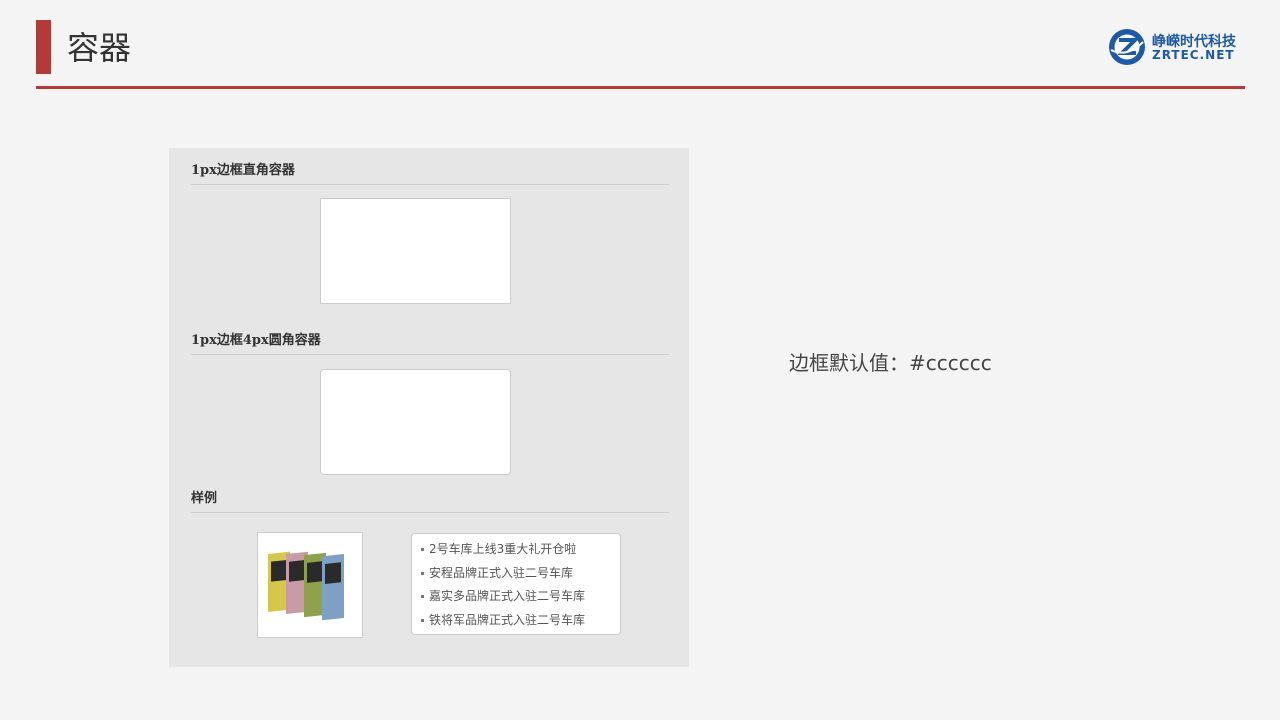  What do you see at coordinates (415, 422) in the screenshot?
I see `rounded-container-sample` at bounding box center [415, 422].